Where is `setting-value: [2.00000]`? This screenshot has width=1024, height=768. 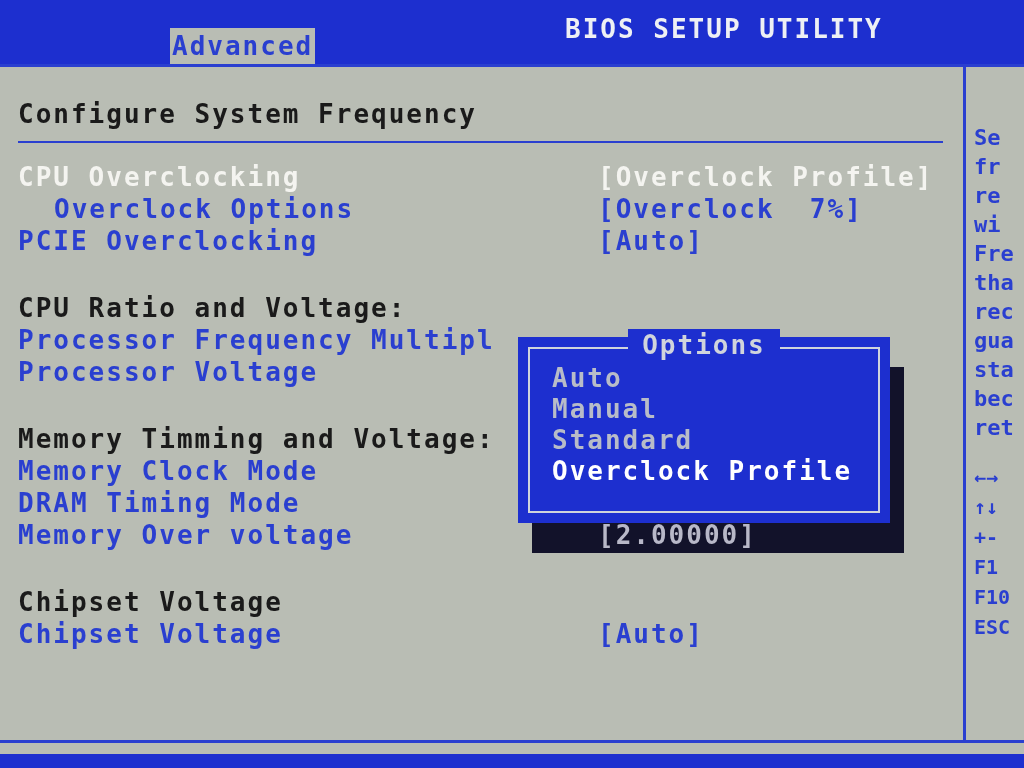 setting-value: [2.00000] is located at coordinates (677, 535).